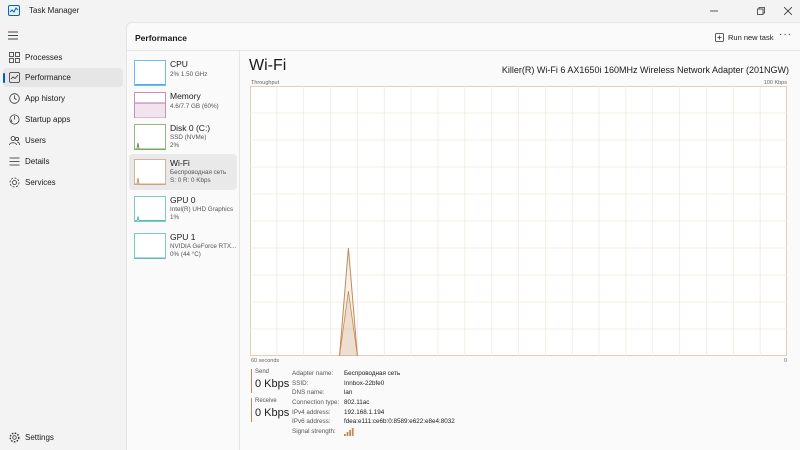  I want to click on window-title: Task Manager, so click(54, 10).